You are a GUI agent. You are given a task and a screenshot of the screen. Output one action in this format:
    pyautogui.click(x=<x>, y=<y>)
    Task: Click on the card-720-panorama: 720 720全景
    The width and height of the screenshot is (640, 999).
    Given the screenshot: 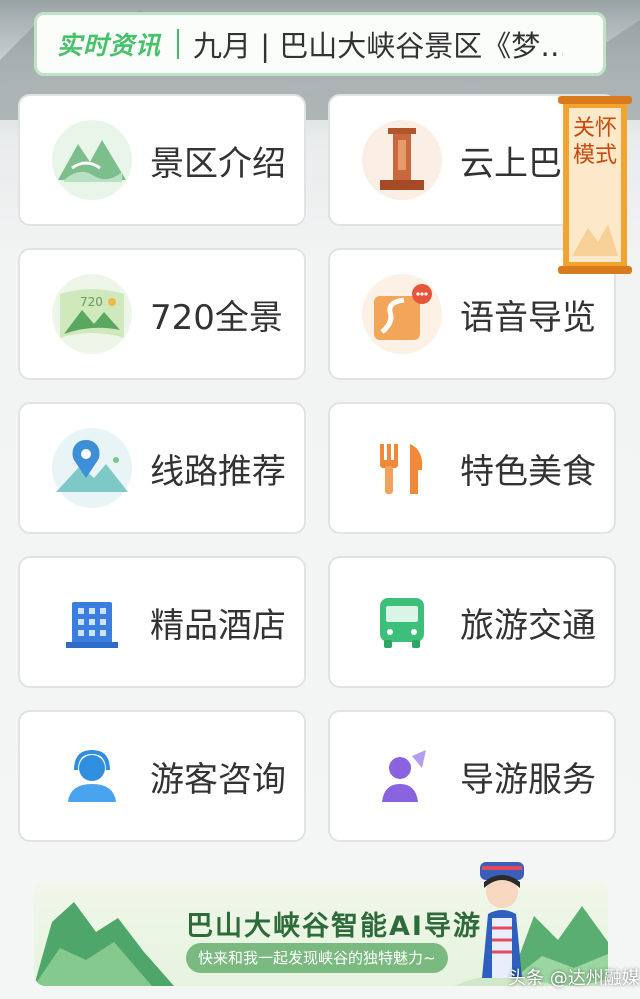 What is the action you would take?
    pyautogui.click(x=162, y=314)
    